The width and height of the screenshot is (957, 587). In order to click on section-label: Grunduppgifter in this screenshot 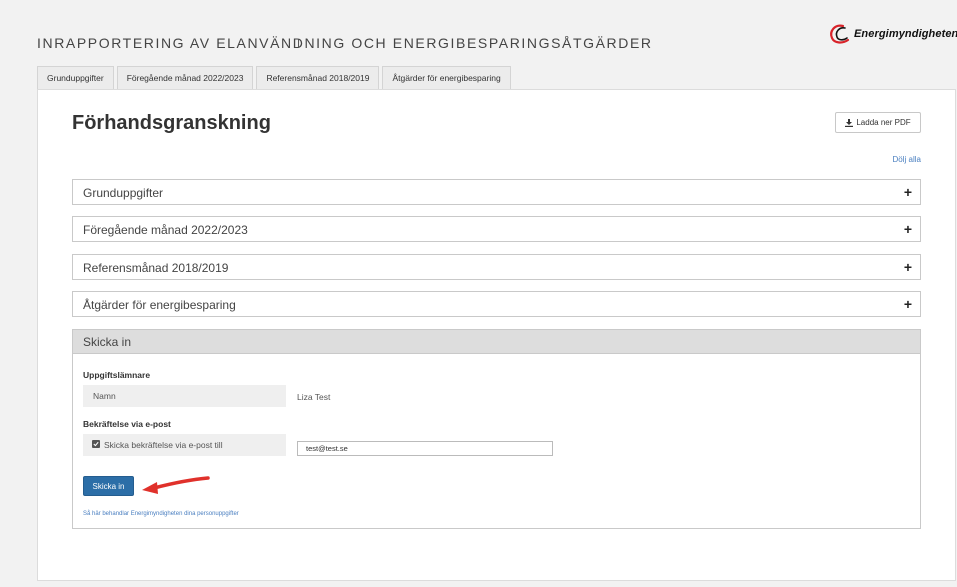, I will do `click(123, 193)`.